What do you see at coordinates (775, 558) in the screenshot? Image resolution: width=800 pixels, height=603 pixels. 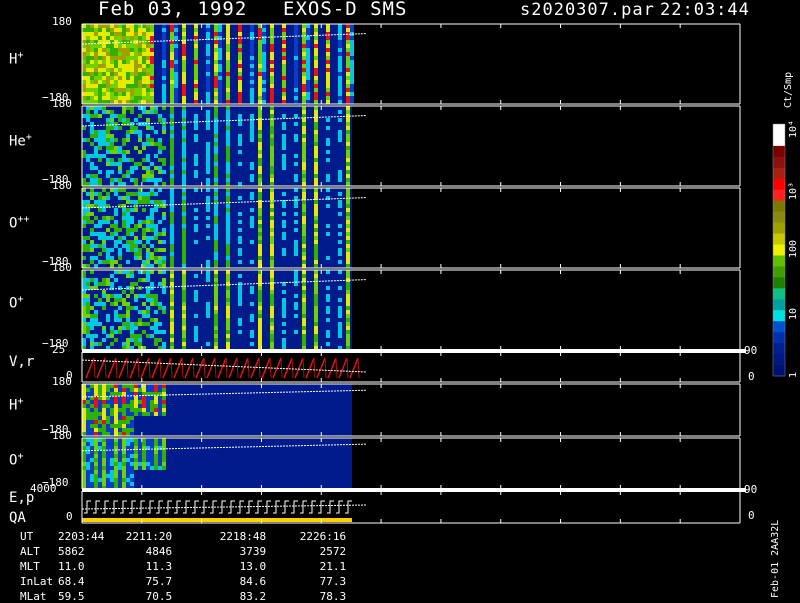 I see `side-label: Feb-01 2AA32L` at bounding box center [775, 558].